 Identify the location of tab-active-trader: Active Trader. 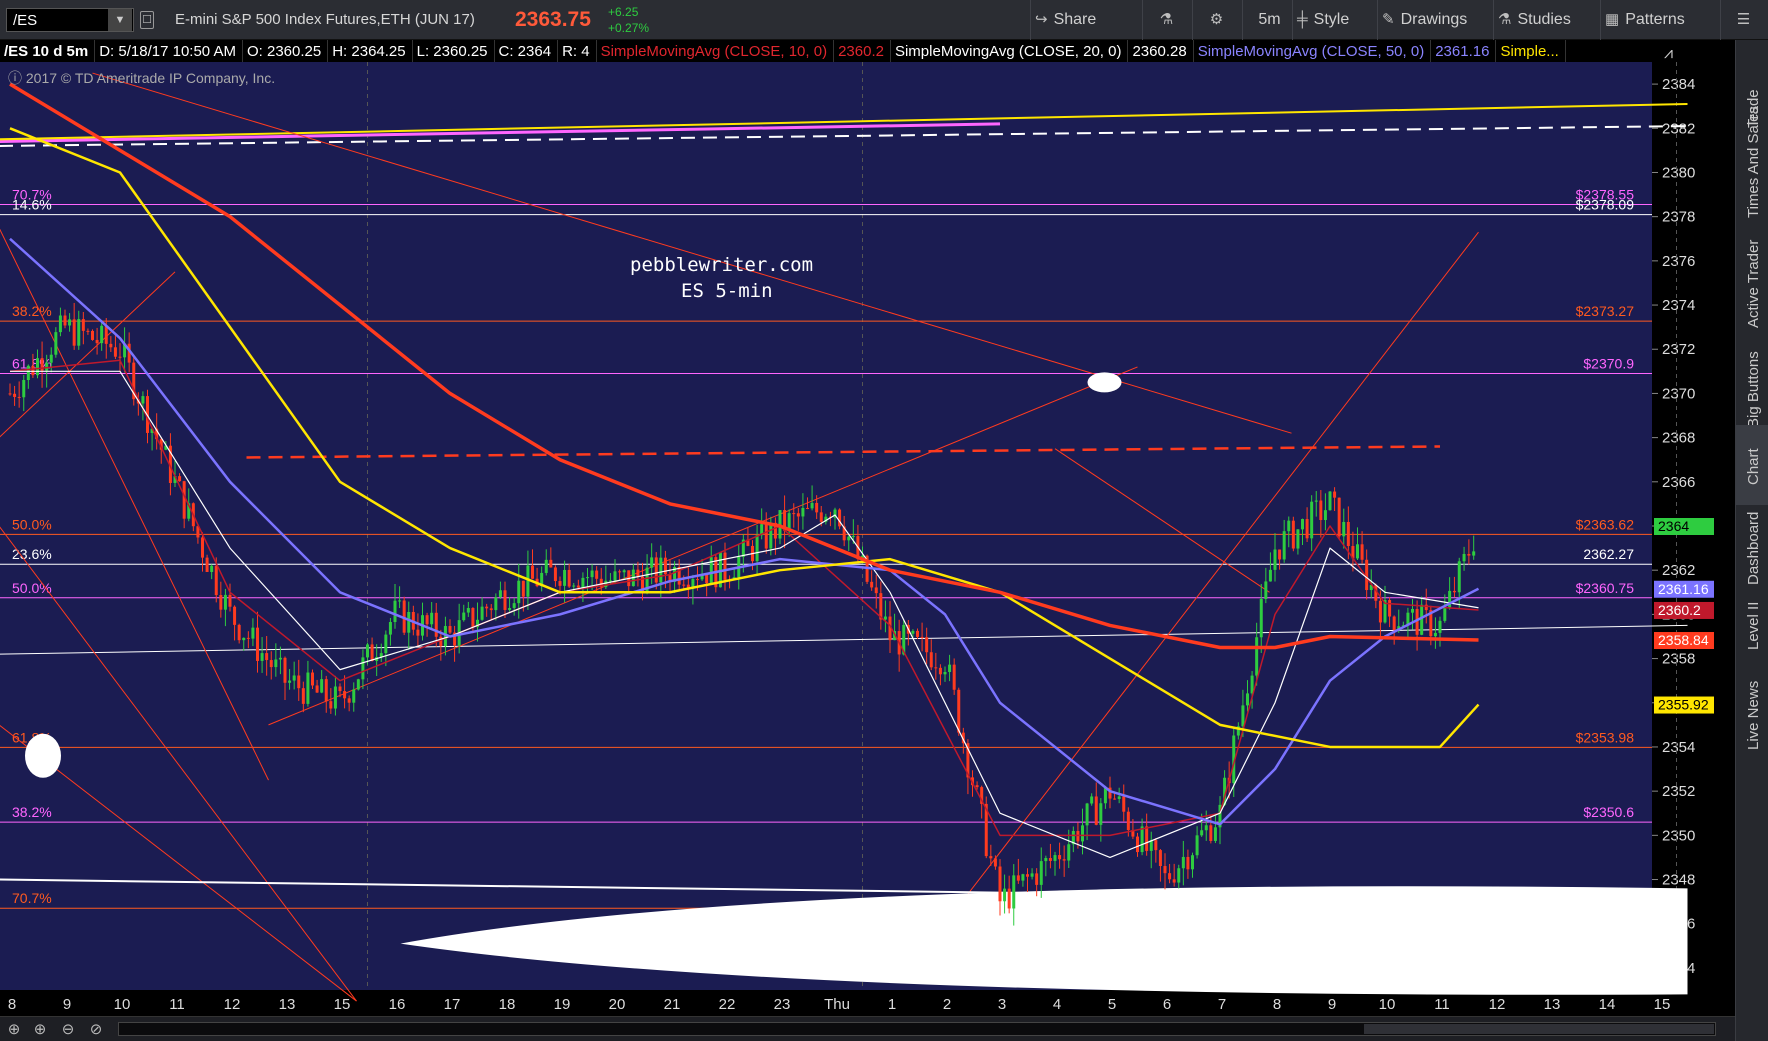
(1752, 290).